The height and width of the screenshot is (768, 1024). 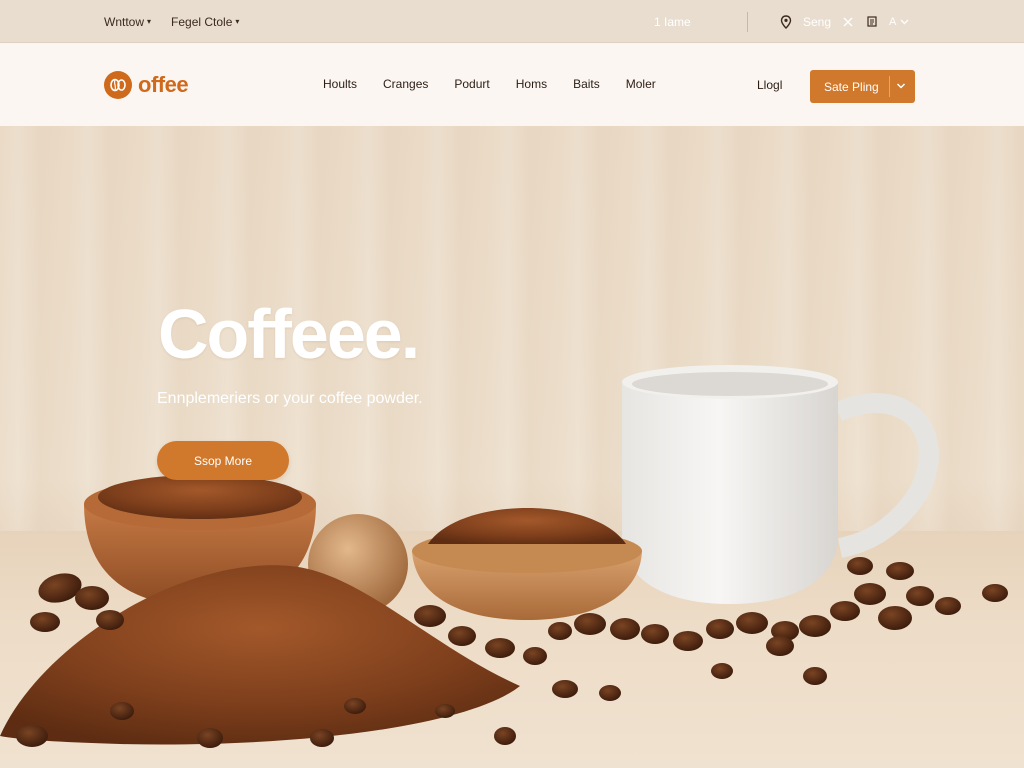 What do you see at coordinates (747, 22) in the screenshot?
I see `utility-divider` at bounding box center [747, 22].